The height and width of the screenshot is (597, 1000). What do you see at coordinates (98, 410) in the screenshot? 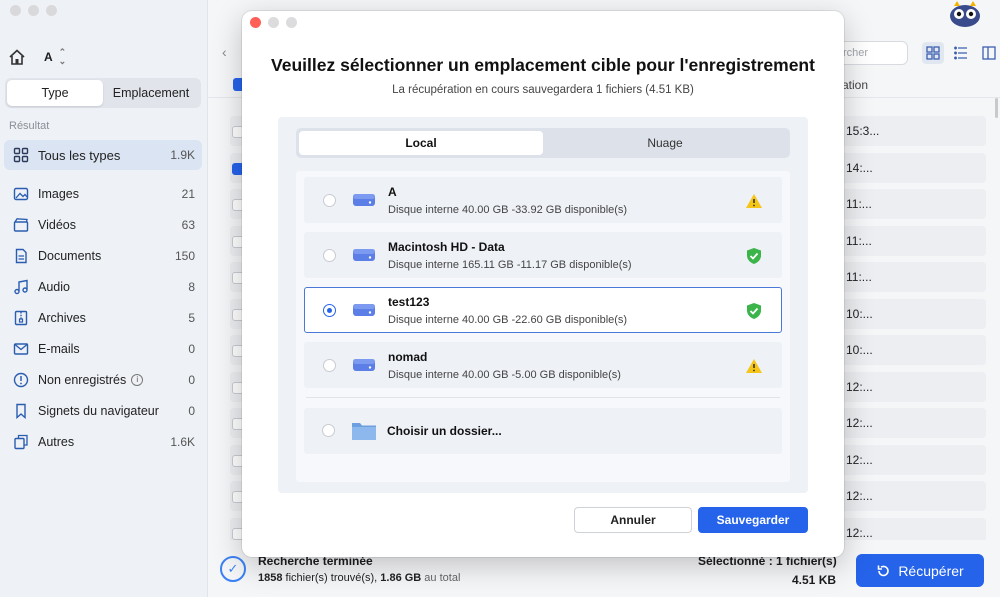
I see `sidebar-item-label: Signets du navigateur` at bounding box center [98, 410].